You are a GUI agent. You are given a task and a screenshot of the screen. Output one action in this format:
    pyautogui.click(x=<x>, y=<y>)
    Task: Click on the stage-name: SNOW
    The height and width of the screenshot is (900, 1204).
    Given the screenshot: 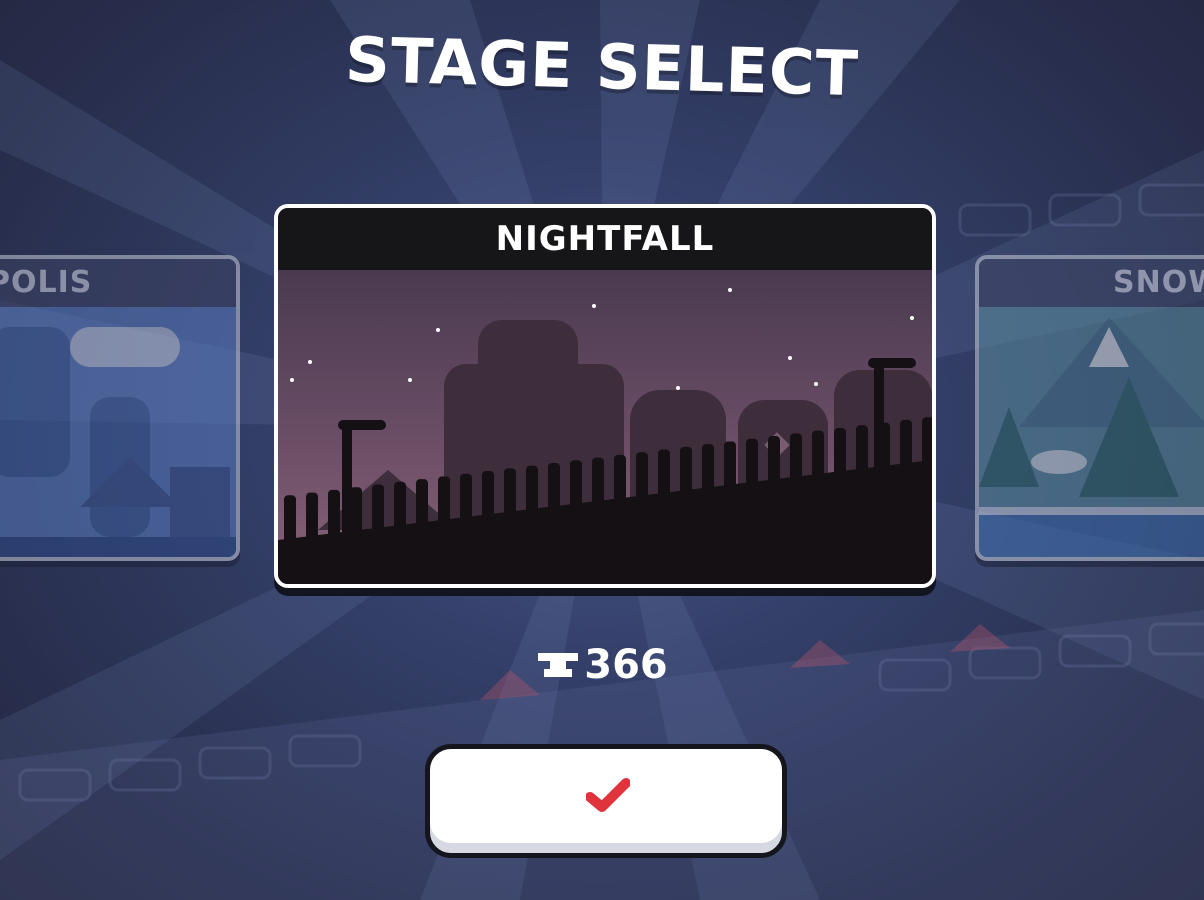 What is the action you would take?
    pyautogui.click(x=1091, y=283)
    